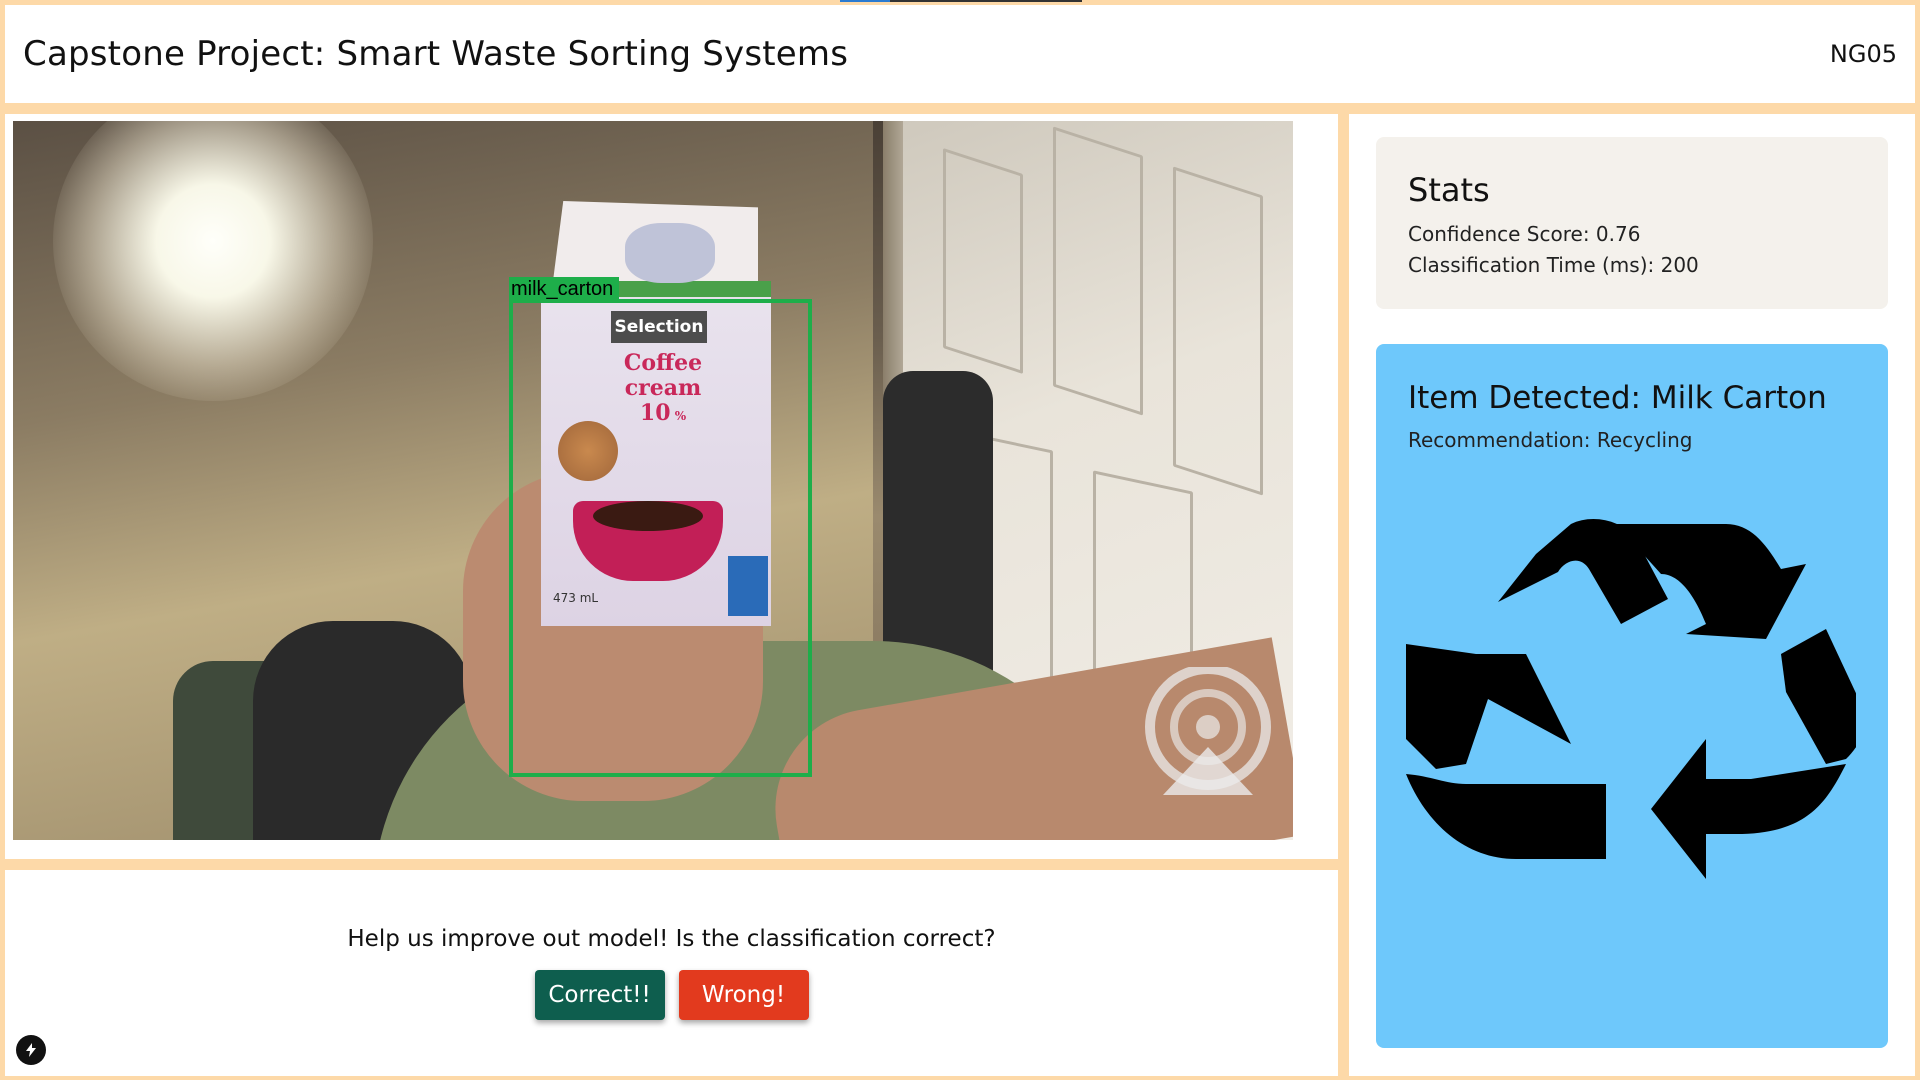 This screenshot has width=1920, height=1080. What do you see at coordinates (961, 1) in the screenshot?
I see `tab-indicator` at bounding box center [961, 1].